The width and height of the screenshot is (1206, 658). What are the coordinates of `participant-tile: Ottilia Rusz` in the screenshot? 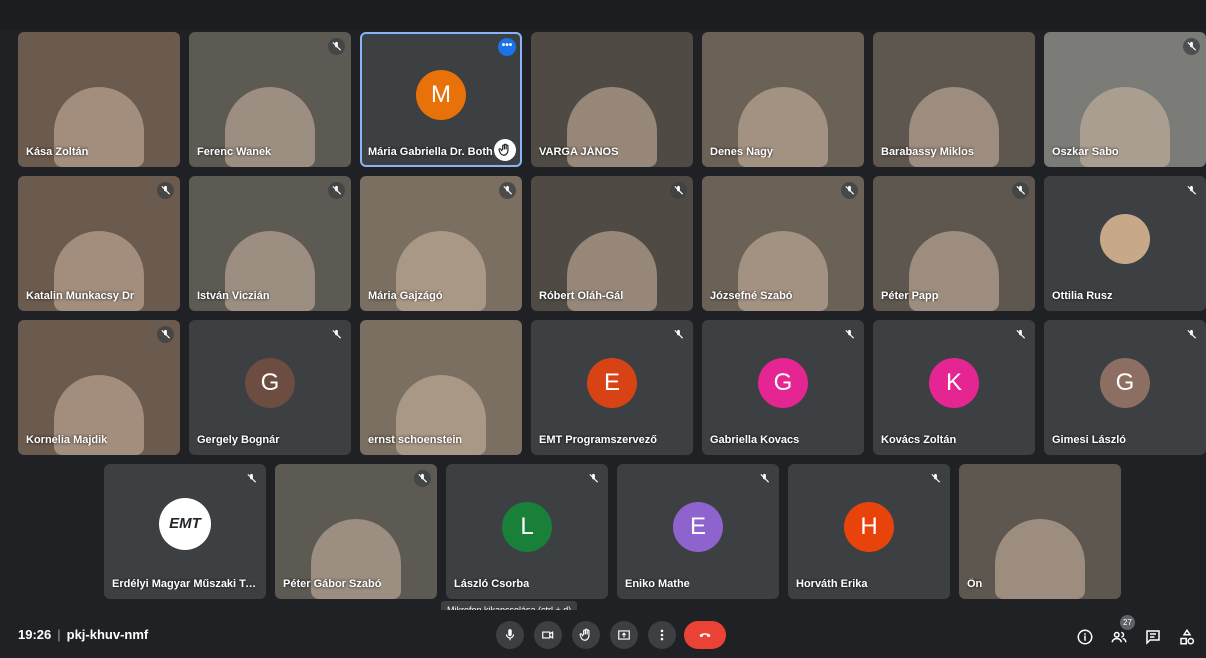 It's located at (1125, 243).